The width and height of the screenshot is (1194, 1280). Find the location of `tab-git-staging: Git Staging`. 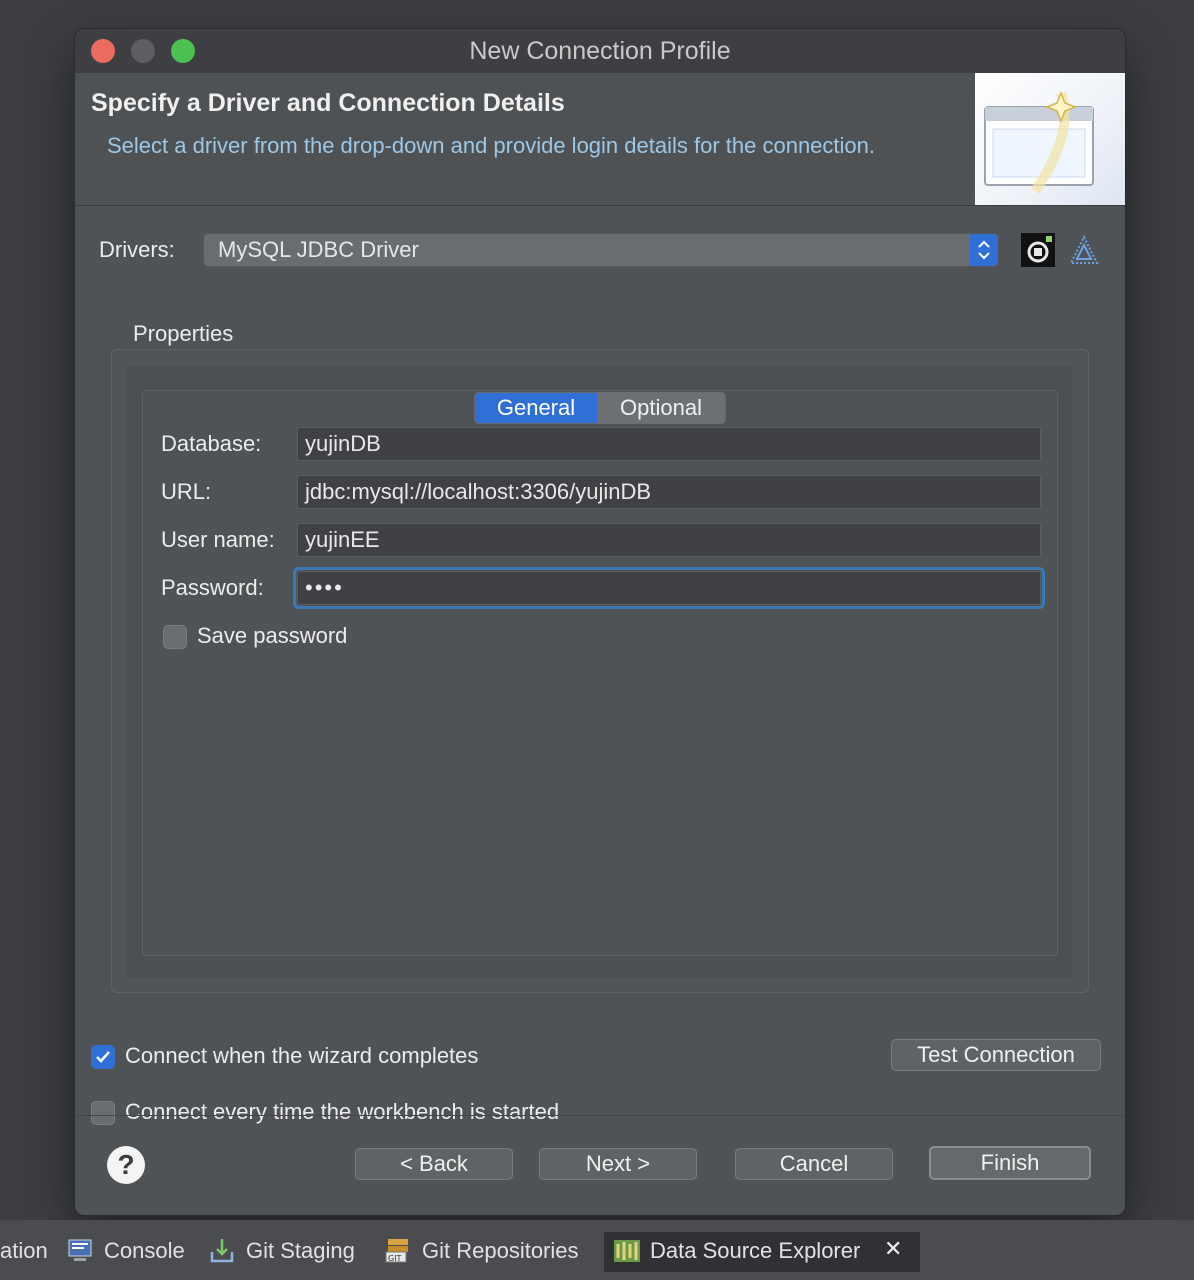

tab-git-staging: Git Staging is located at coordinates (291, 1252).